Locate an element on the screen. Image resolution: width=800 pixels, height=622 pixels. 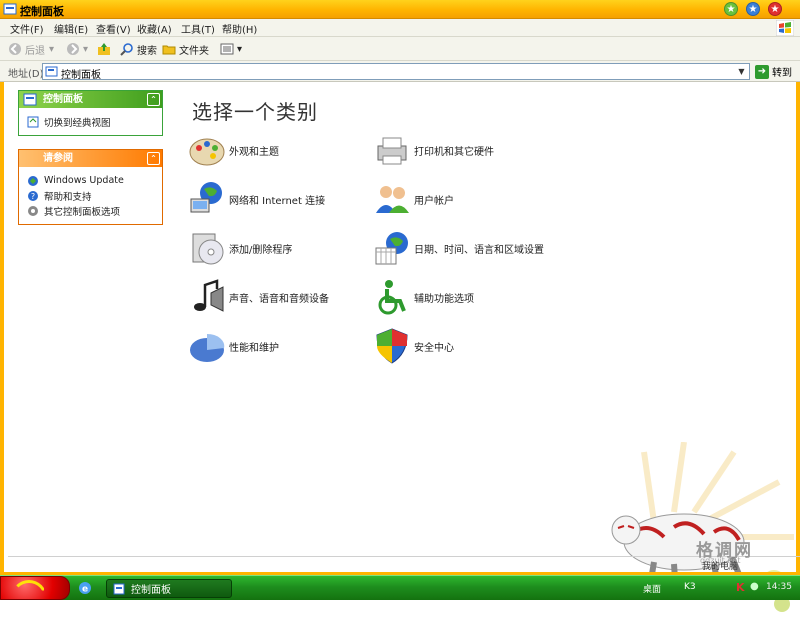
go-button: ➜ 转到 is located at coordinates (773, 71).